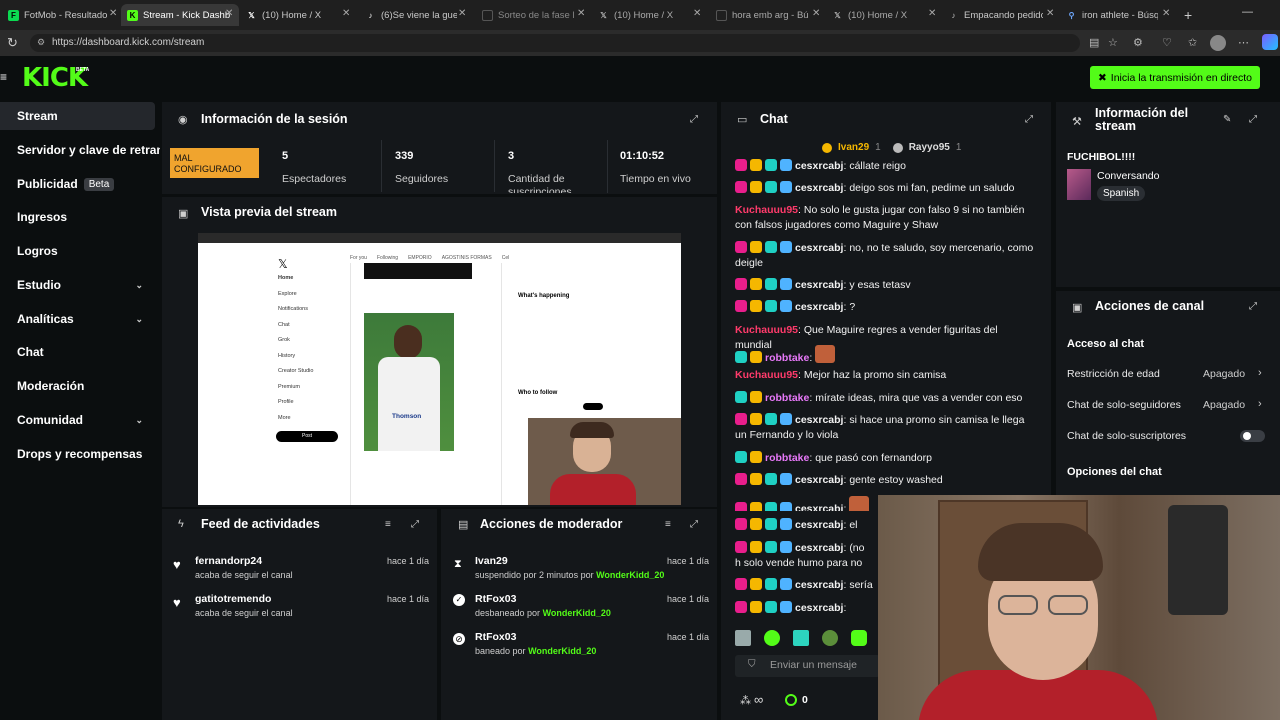 The height and width of the screenshot is (720, 1280). Describe the element at coordinates (77, 285) in the screenshot. I see `sidebar-item-studio: Estudio ⌄` at that location.